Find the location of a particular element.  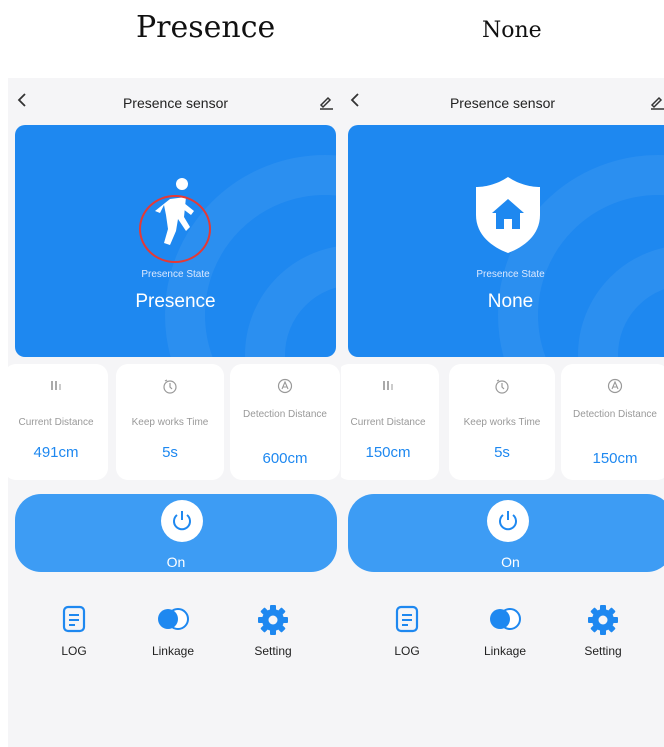

home-shield-icon is located at coordinates (508, 215).